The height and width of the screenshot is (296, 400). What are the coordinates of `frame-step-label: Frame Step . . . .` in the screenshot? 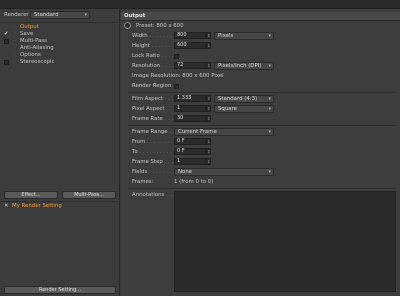 It's located at (154, 162).